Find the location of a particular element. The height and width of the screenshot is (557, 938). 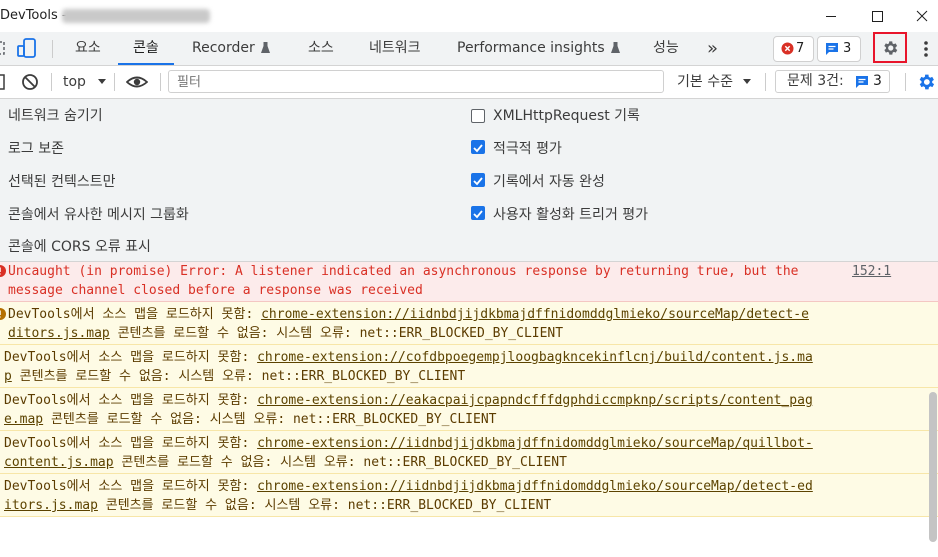

settings-gear-icon is located at coordinates (891, 48).